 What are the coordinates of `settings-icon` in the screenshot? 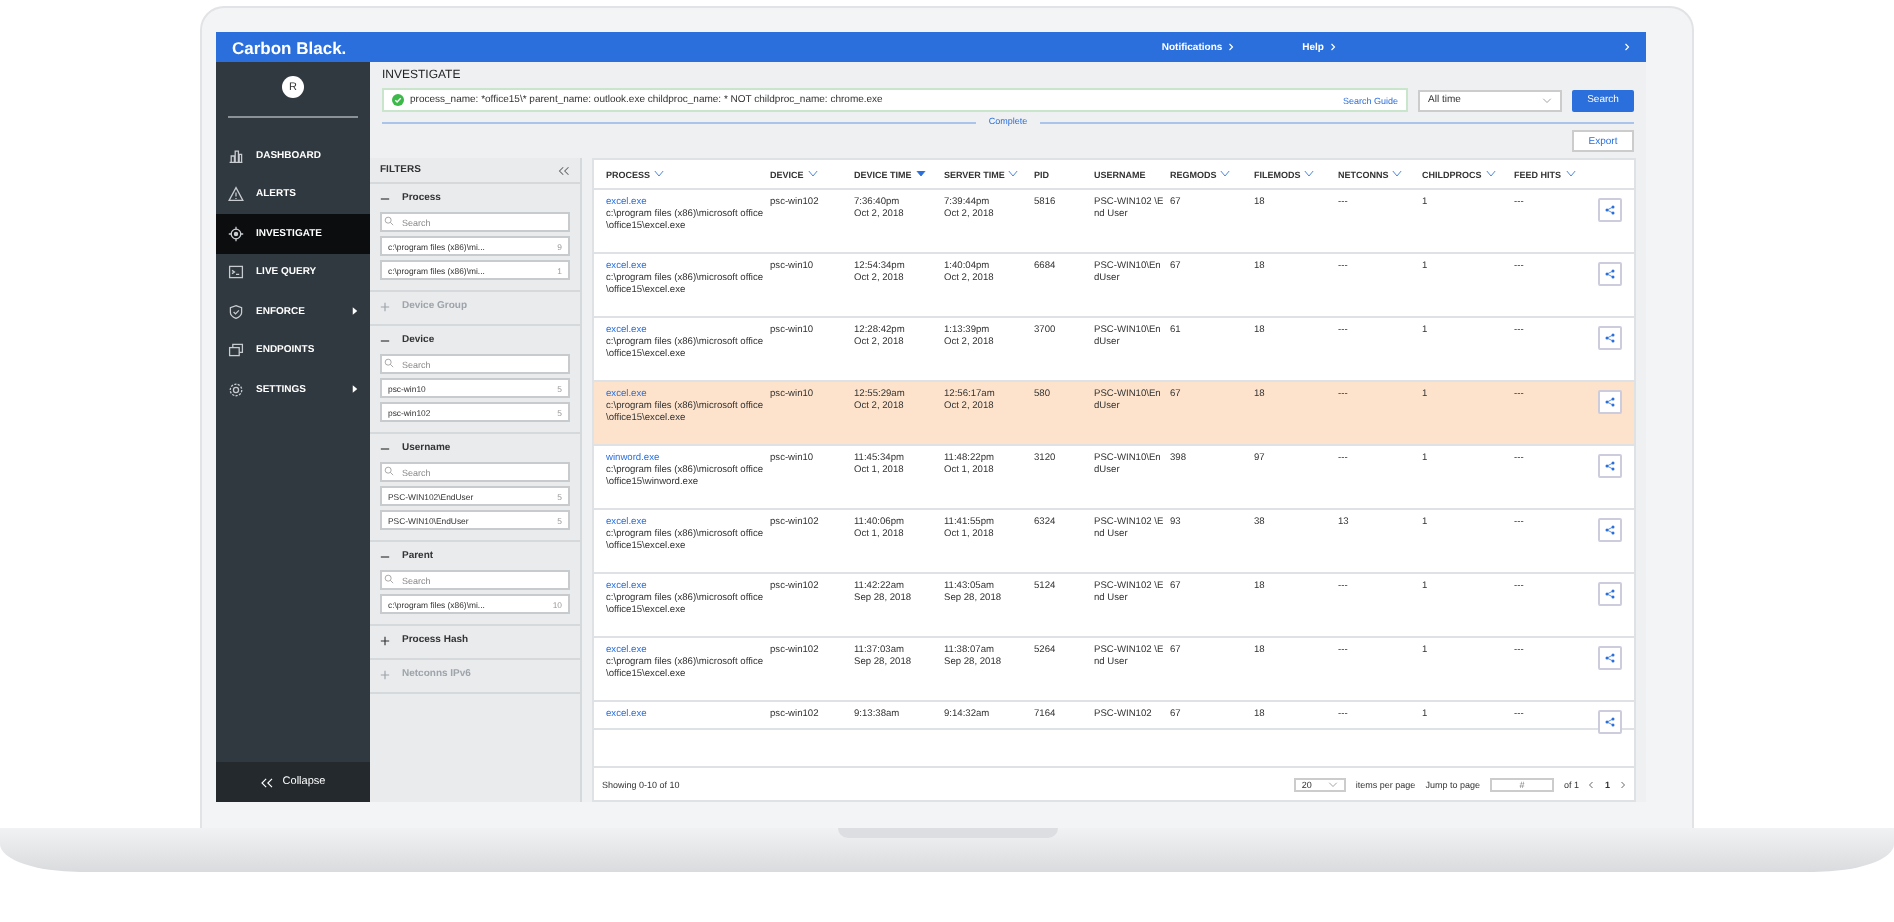 It's located at (236, 389).